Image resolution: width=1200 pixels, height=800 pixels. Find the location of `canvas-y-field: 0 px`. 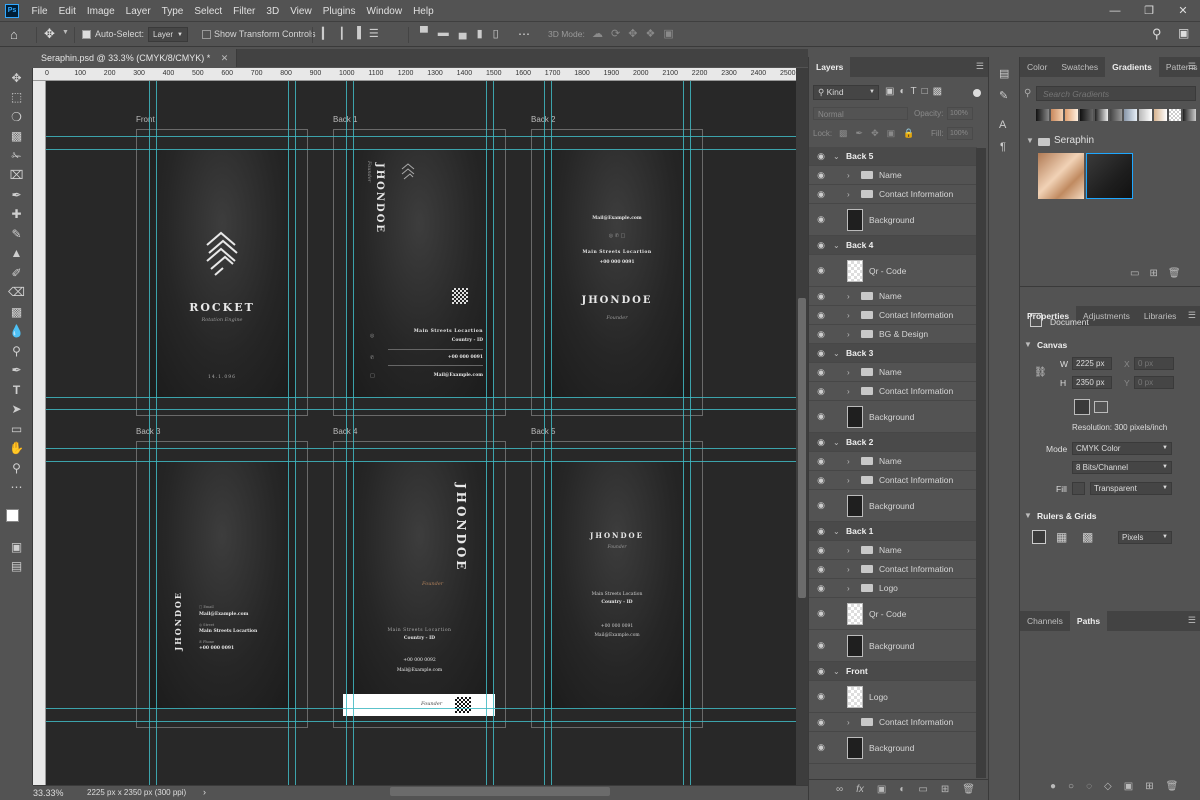

canvas-y-field: 0 px is located at coordinates (1154, 382).